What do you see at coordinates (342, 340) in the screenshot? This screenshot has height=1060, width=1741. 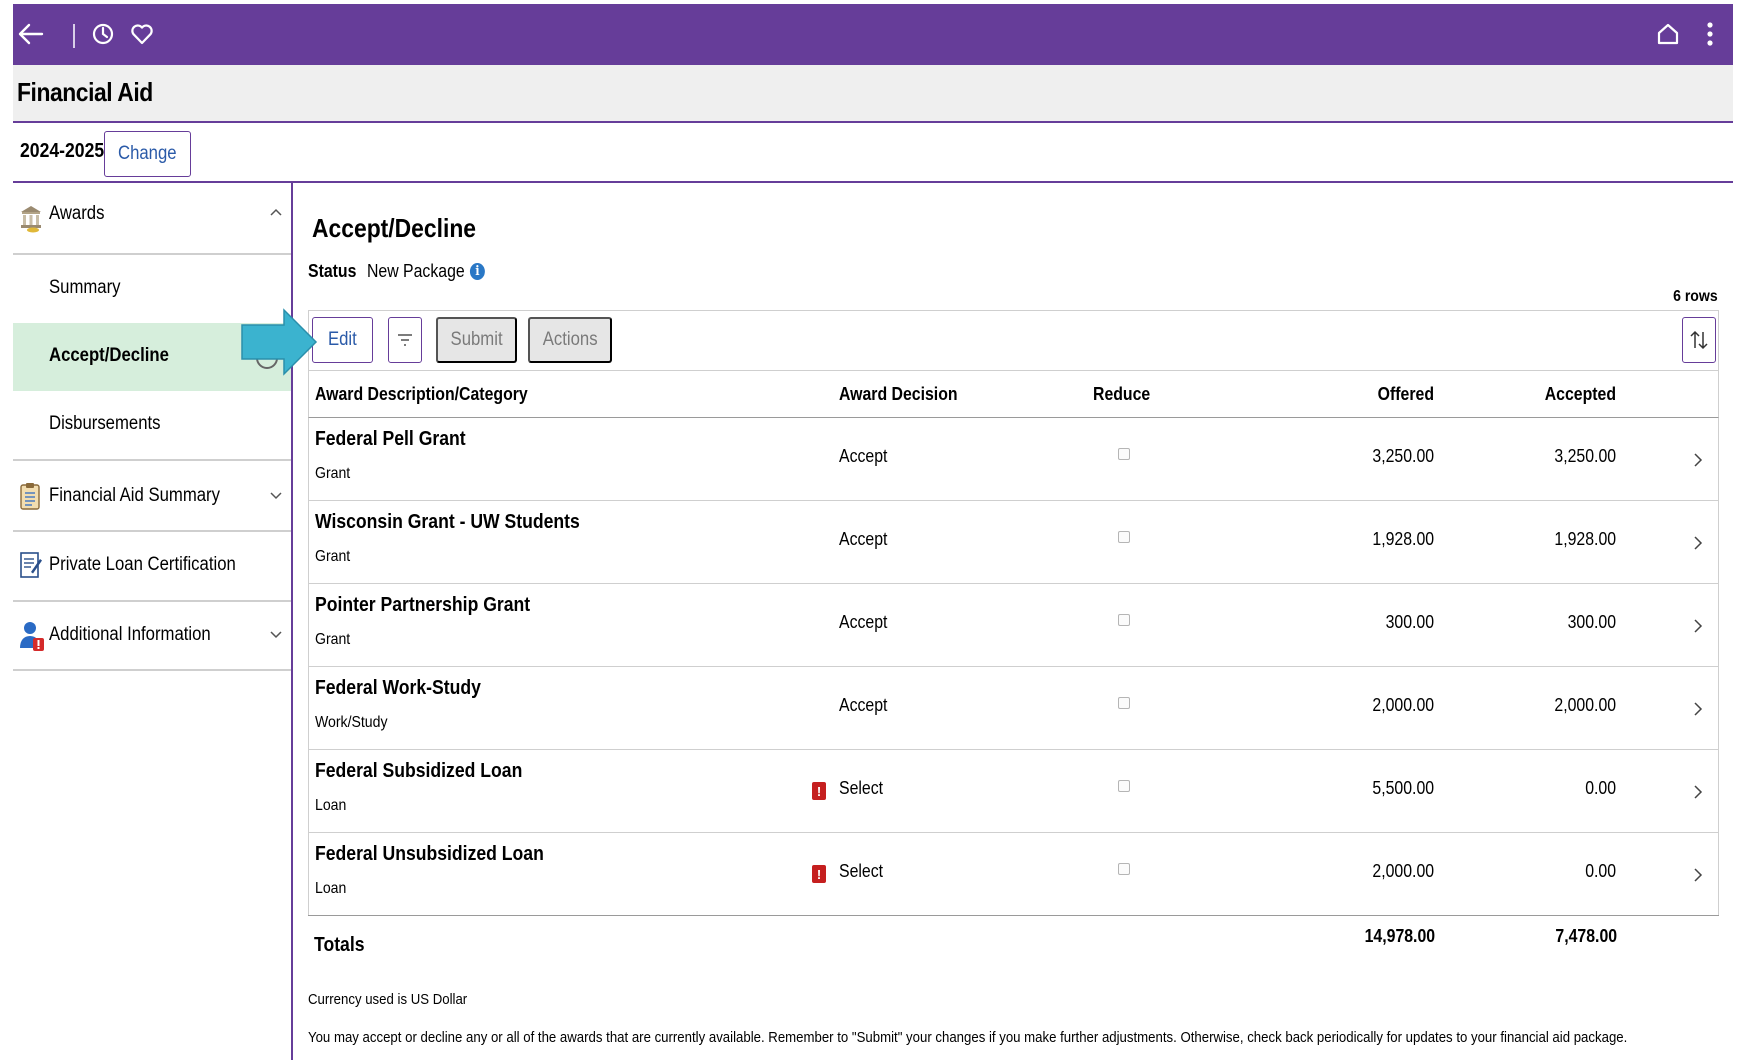 I see `edit-button: Edit` at bounding box center [342, 340].